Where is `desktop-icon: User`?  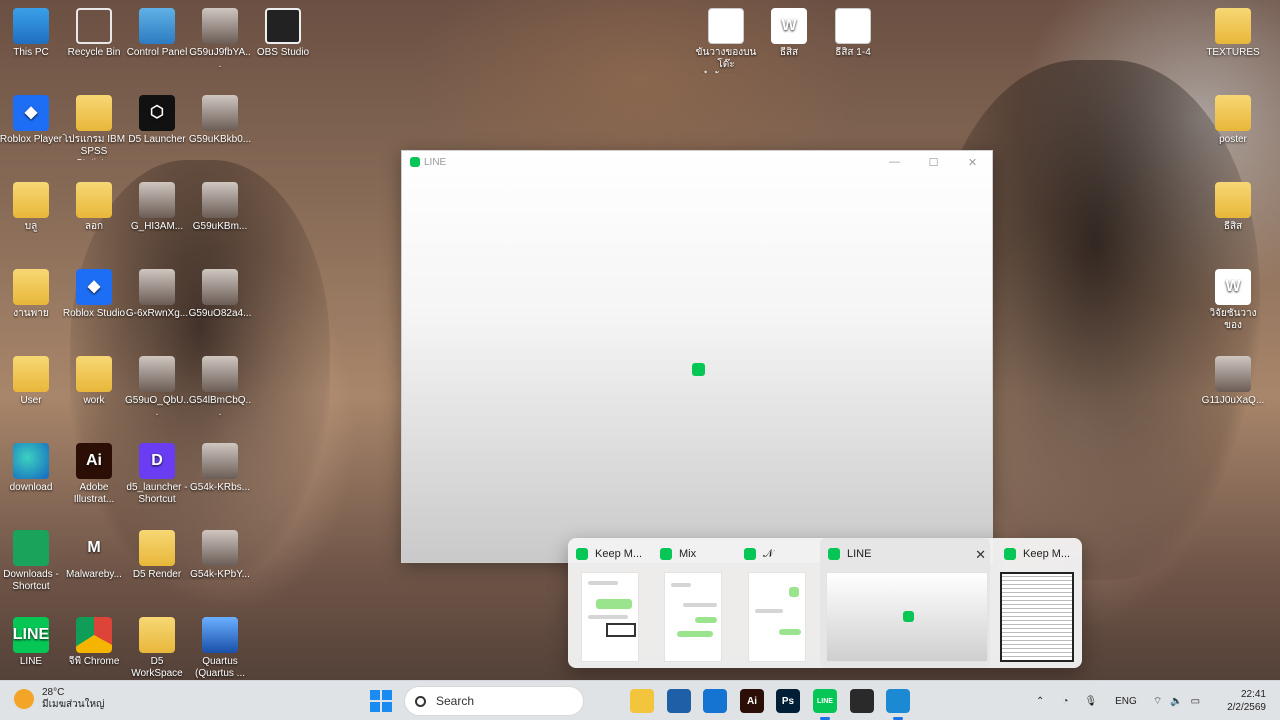
desktop-icon: User is located at coordinates (31, 381).